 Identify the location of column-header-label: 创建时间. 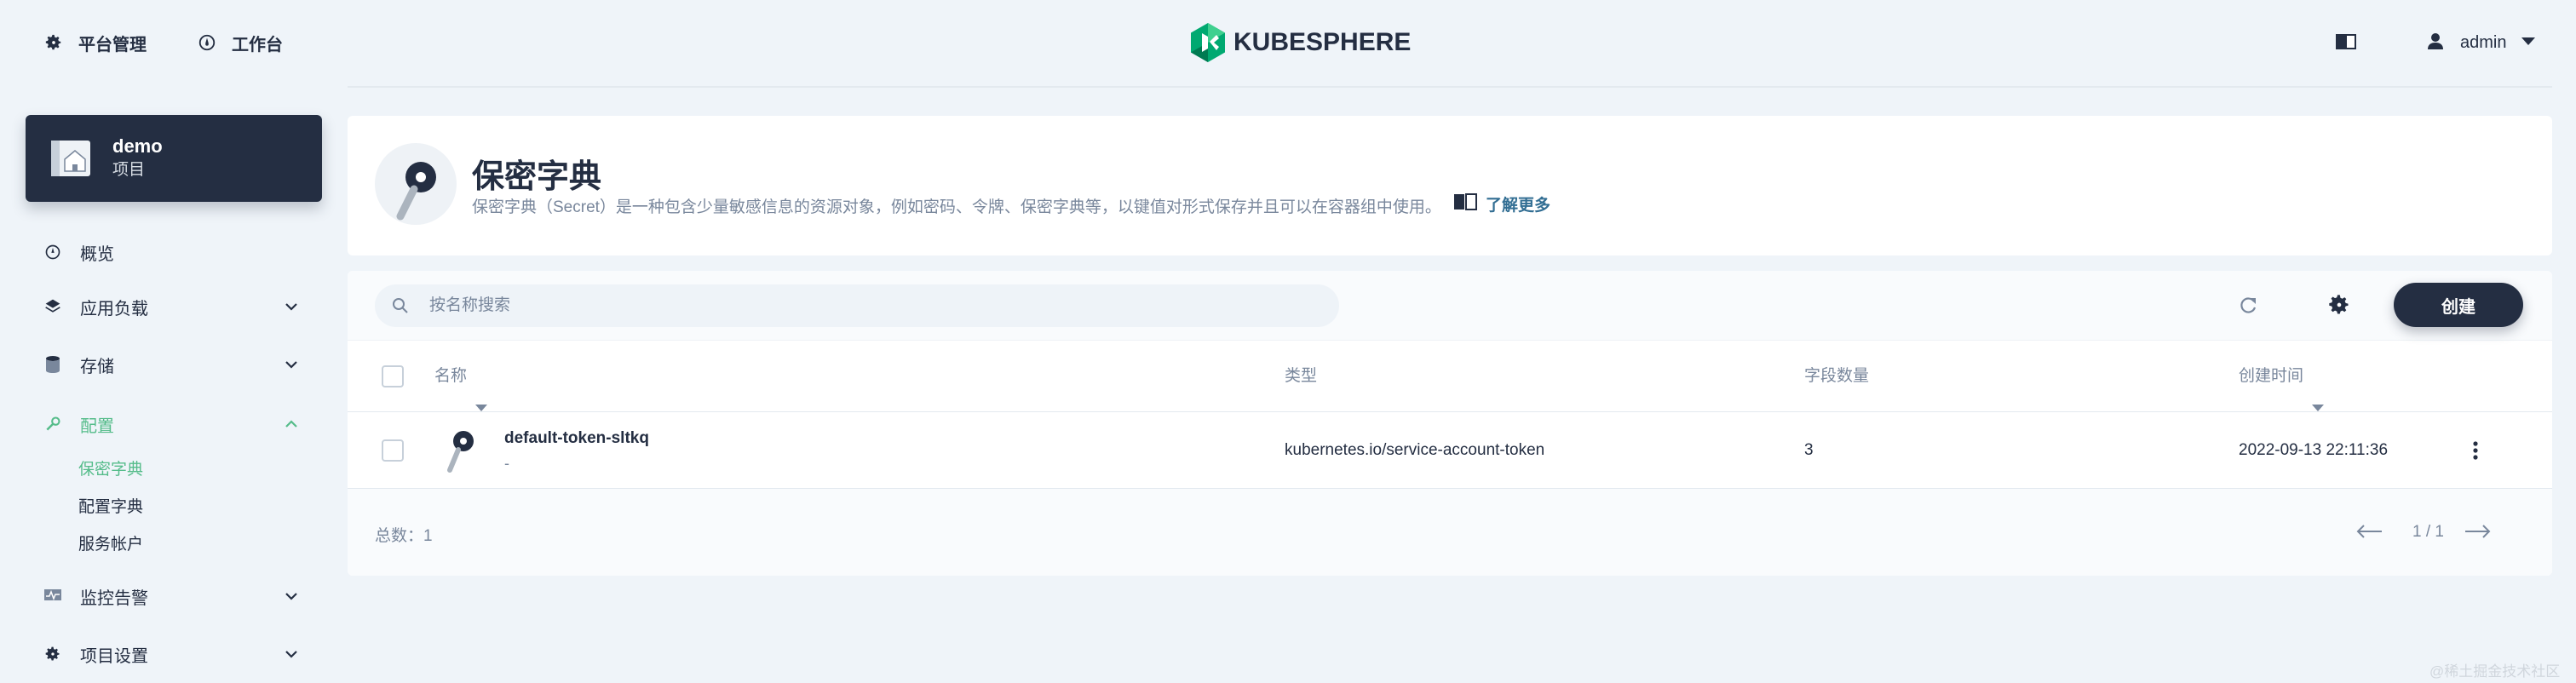
(2272, 376).